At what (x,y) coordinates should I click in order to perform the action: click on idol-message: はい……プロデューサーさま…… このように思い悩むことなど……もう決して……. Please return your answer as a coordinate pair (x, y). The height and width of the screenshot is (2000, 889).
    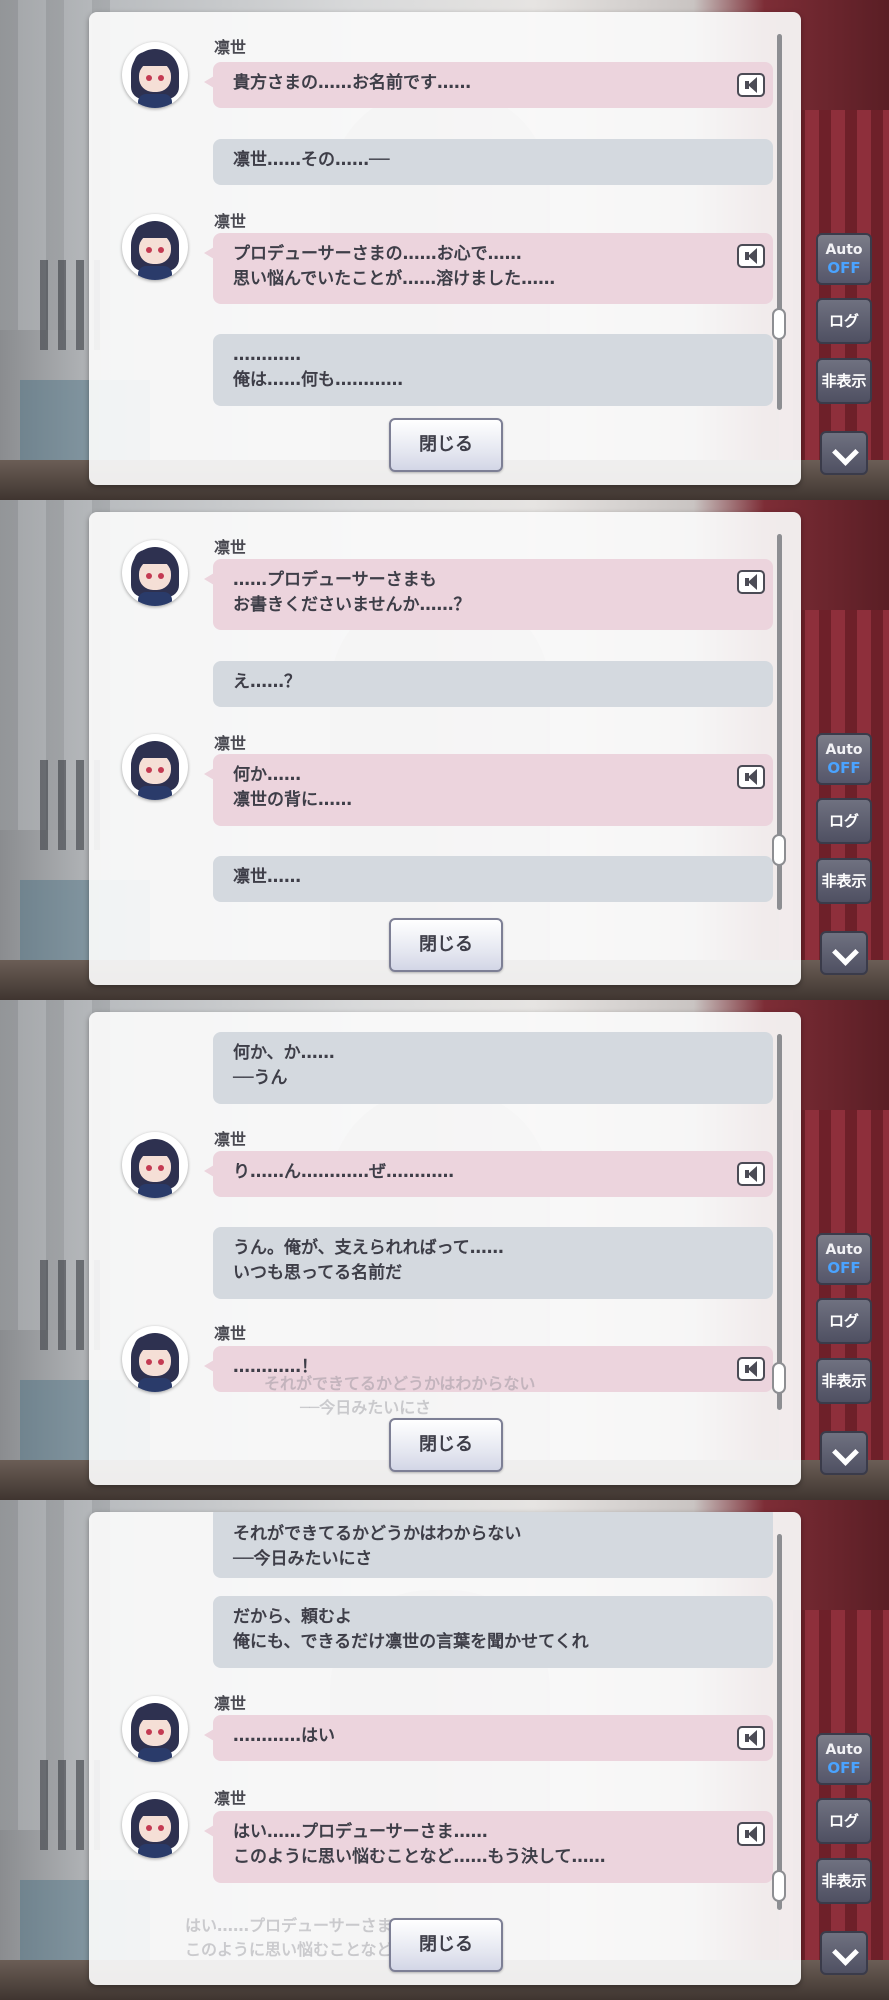
    Looking at the image, I should click on (488, 1847).